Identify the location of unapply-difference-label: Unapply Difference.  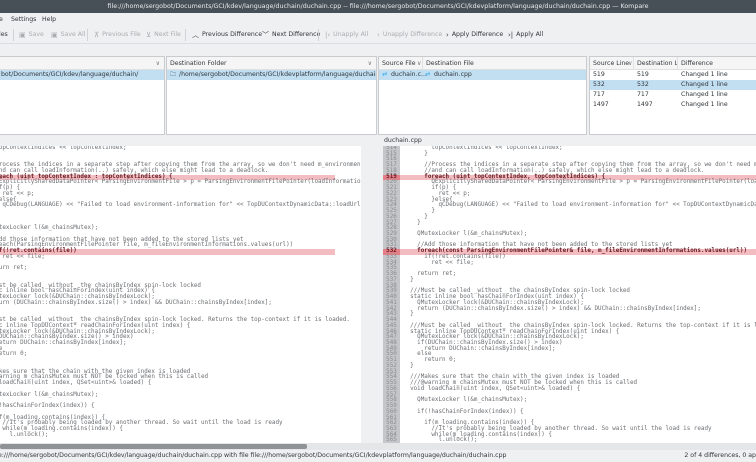
(412, 34).